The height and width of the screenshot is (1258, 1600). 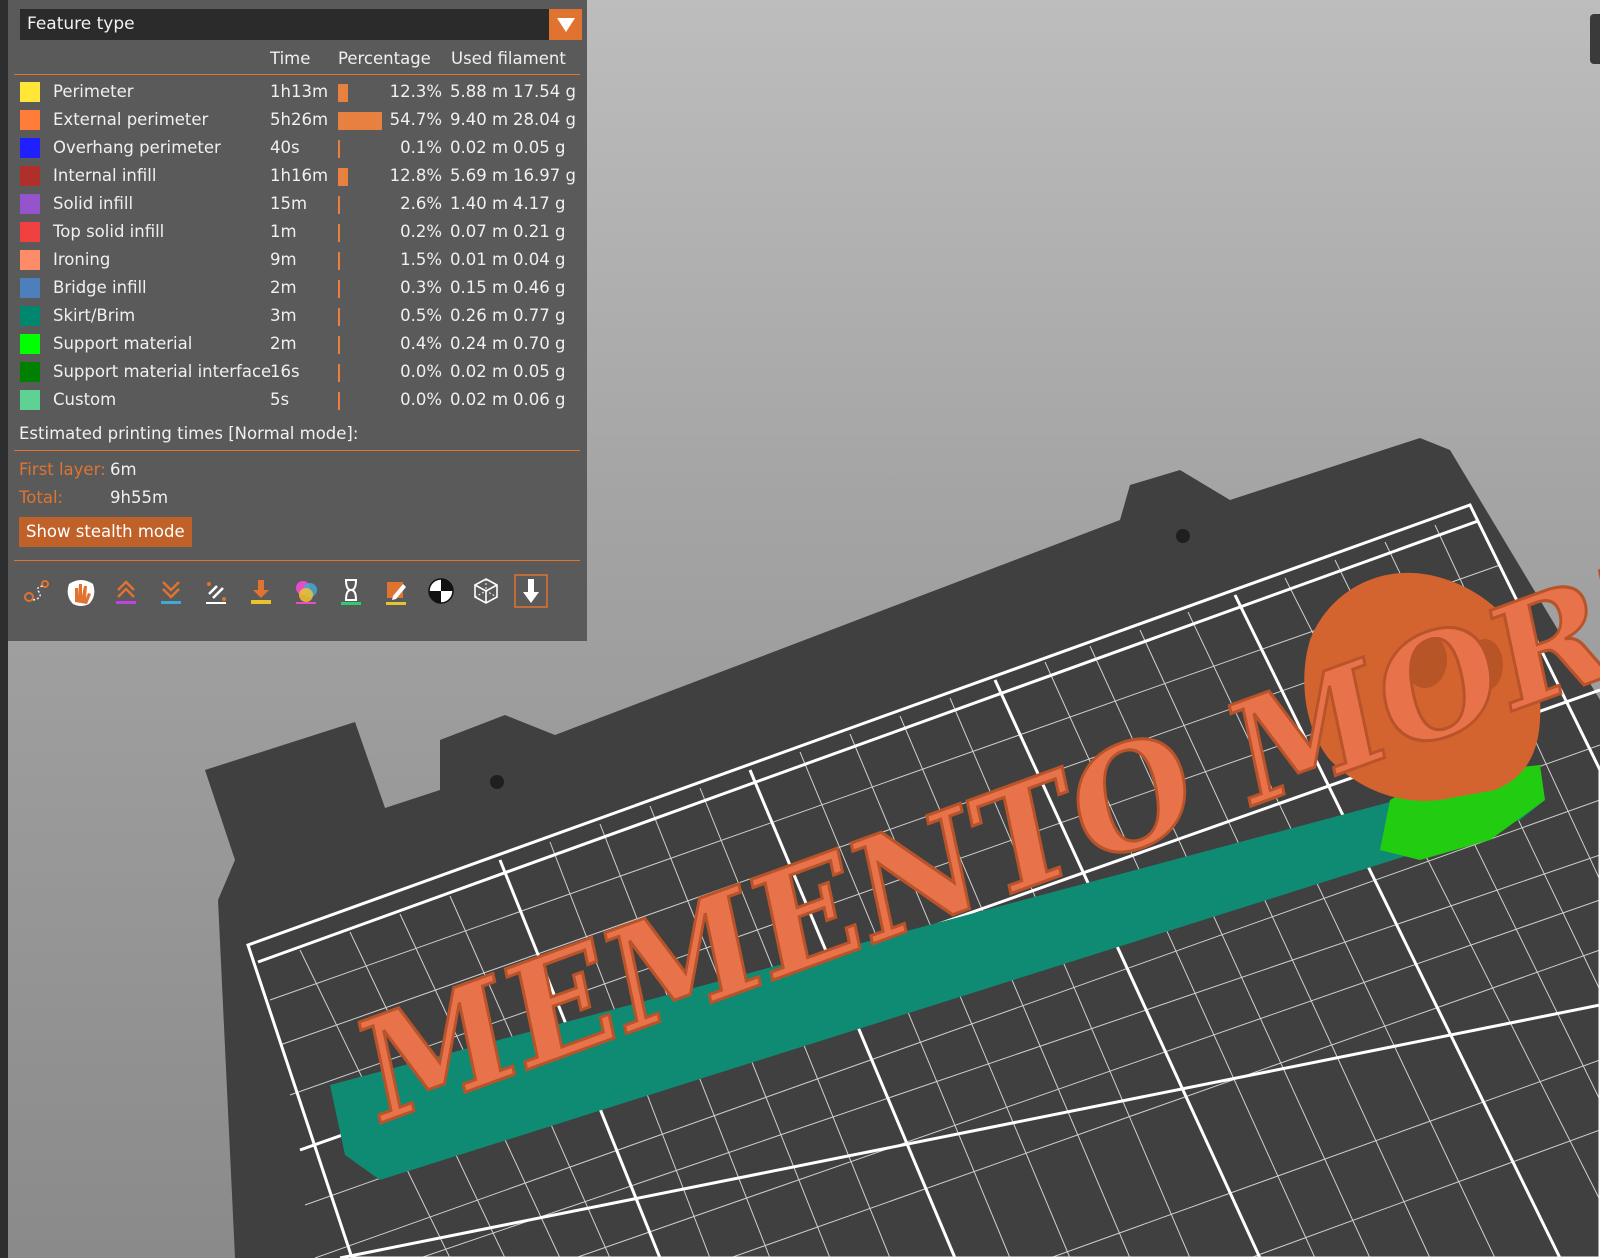 What do you see at coordinates (539, 287) in the screenshot?
I see `feature-used-weight: 0.46 g` at bounding box center [539, 287].